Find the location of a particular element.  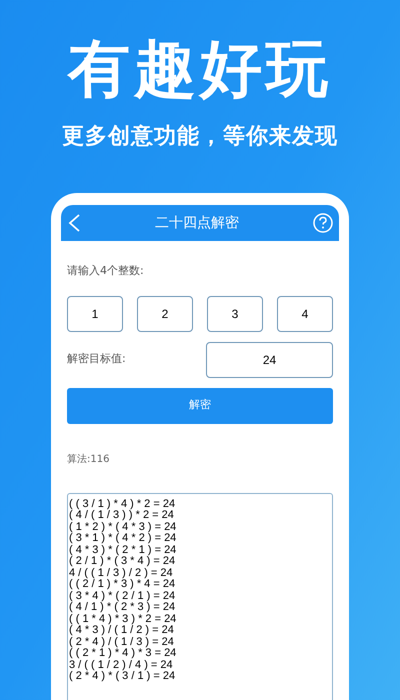

subtitle: 更多创意功能，等你来发现 is located at coordinates (200, 137).